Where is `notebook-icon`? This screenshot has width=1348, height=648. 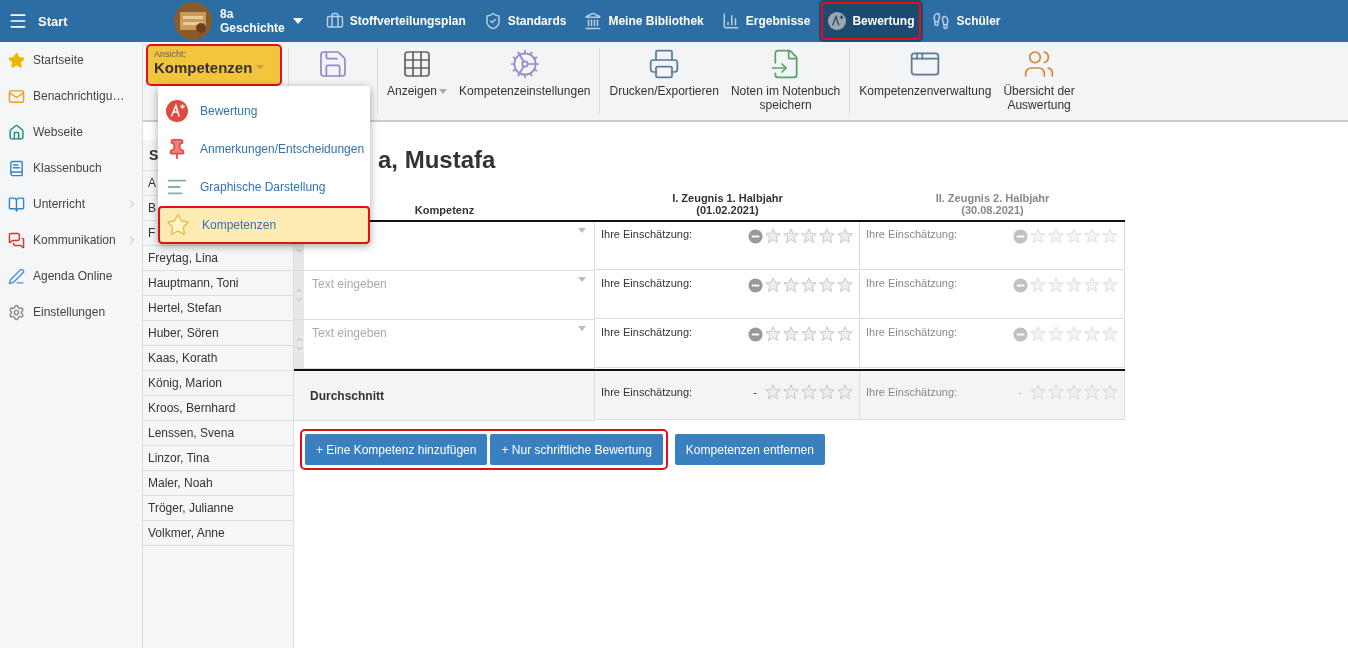
notebook-icon is located at coordinates (16, 168).